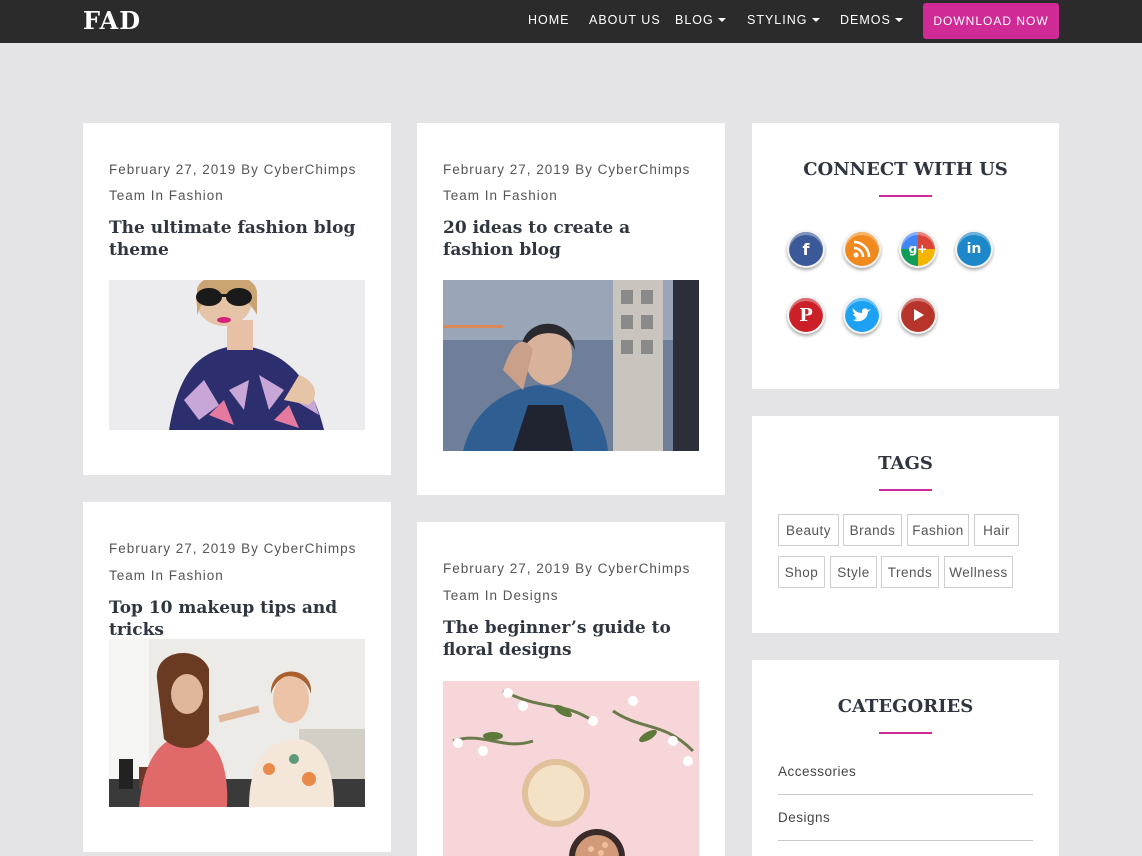 The height and width of the screenshot is (856, 1142). I want to click on twitter-icon, so click(862, 315).